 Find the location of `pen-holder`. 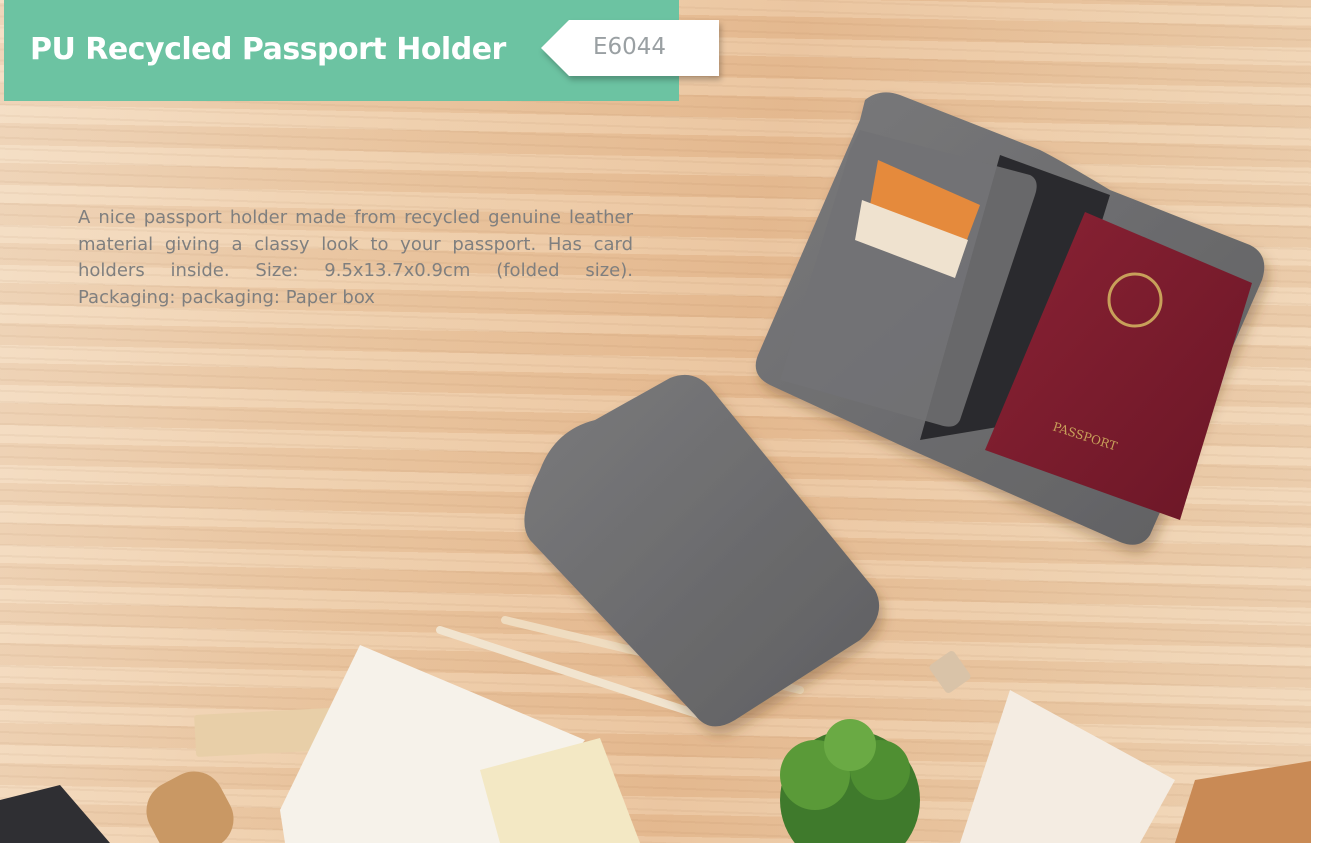

pen-holder is located at coordinates (190, 807).